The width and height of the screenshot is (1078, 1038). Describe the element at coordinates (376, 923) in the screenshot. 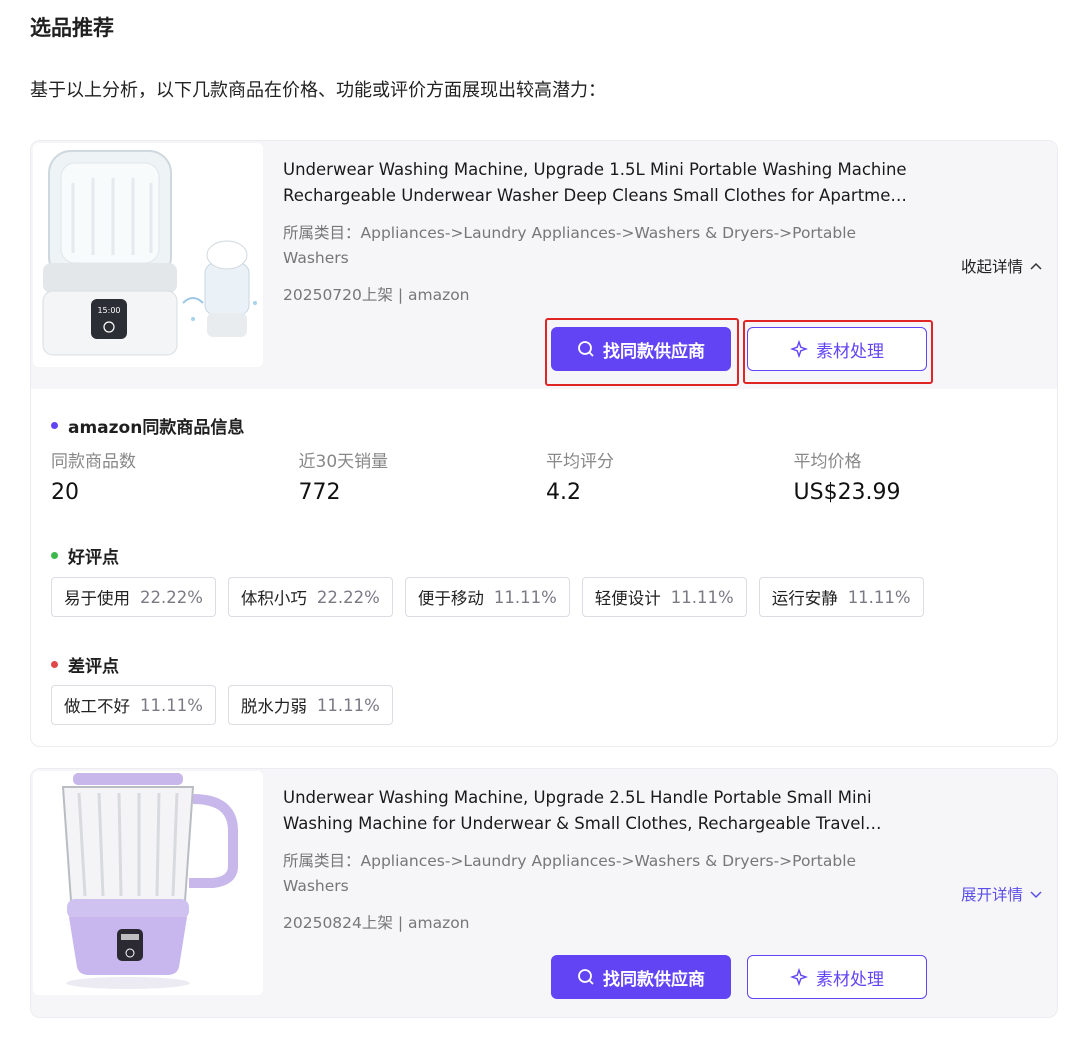

I see `product-listing-meta: 20250824上架 | amazon` at that location.